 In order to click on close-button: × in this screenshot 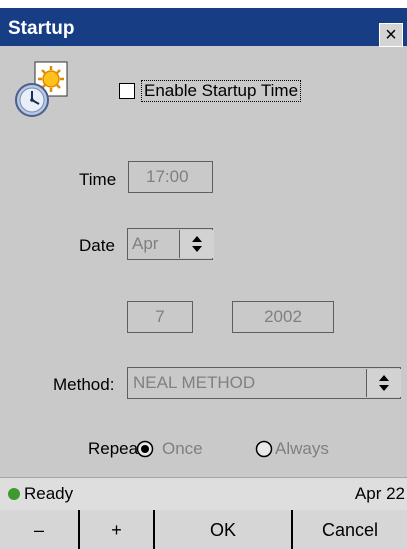, I will do `click(391, 35)`.